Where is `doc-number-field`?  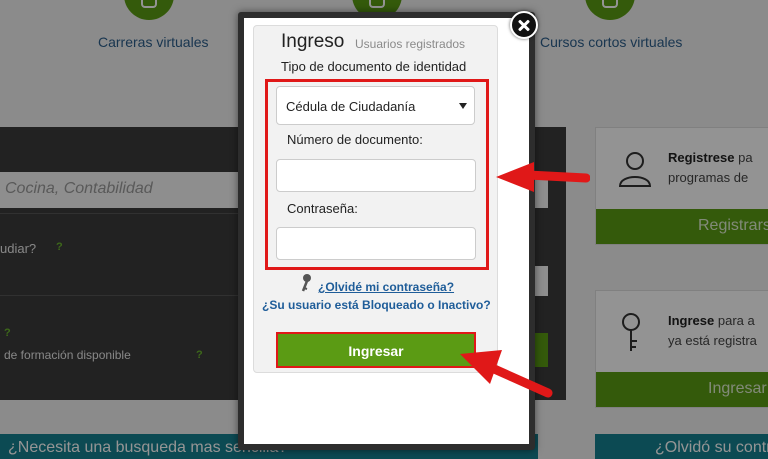 doc-number-field is located at coordinates (376, 175).